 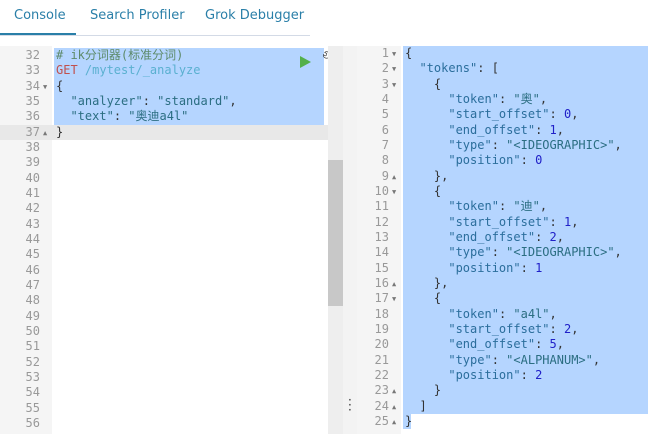 I want to click on line-number: 3, so click(x=385, y=83).